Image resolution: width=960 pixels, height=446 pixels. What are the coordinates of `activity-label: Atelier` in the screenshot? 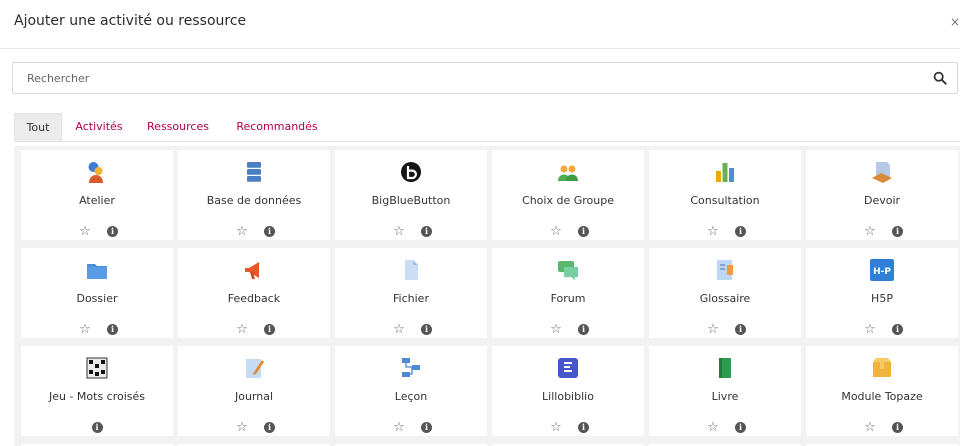 It's located at (97, 200).